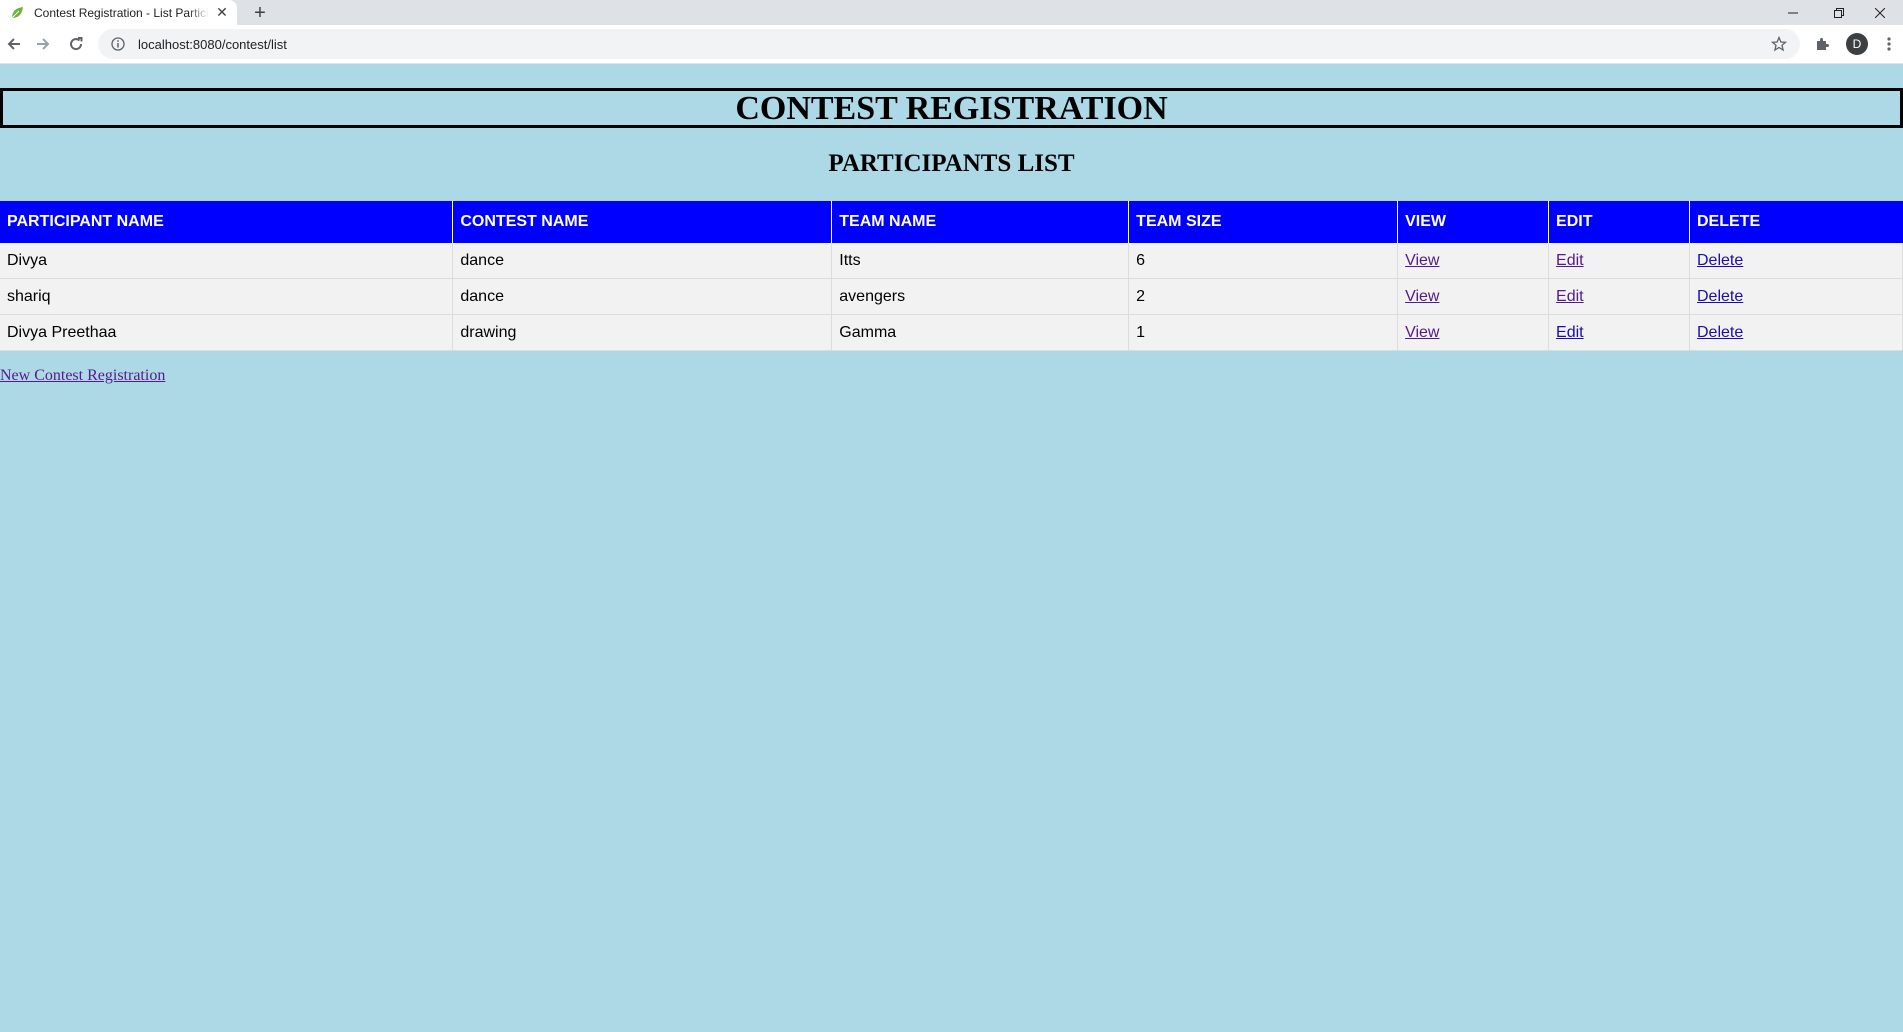  What do you see at coordinates (1263, 261) in the screenshot?
I see `team-size-cell: 6` at bounding box center [1263, 261].